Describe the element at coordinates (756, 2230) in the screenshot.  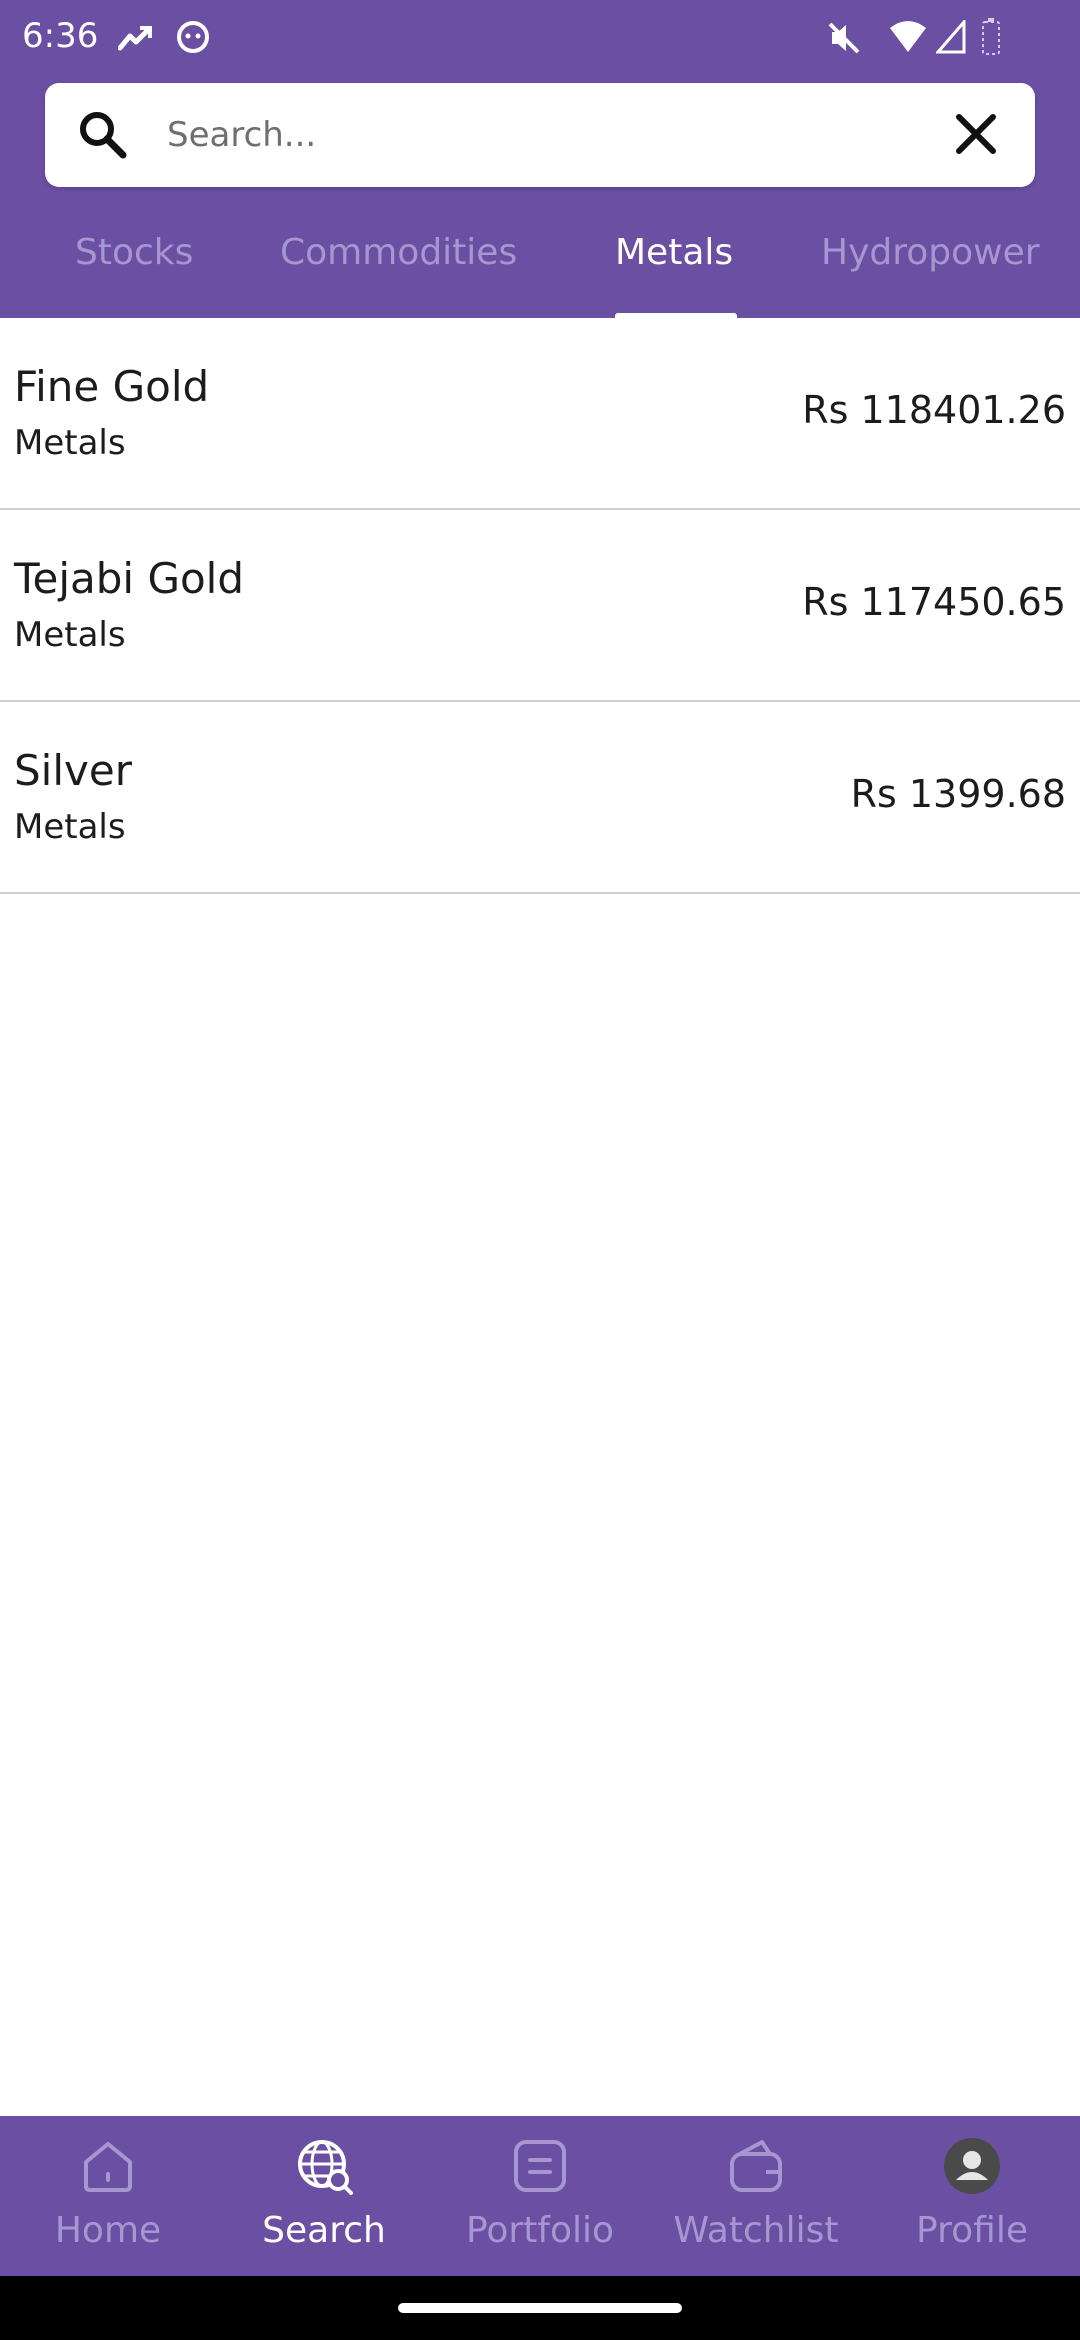
I see `nav-label: Watchlist` at that location.